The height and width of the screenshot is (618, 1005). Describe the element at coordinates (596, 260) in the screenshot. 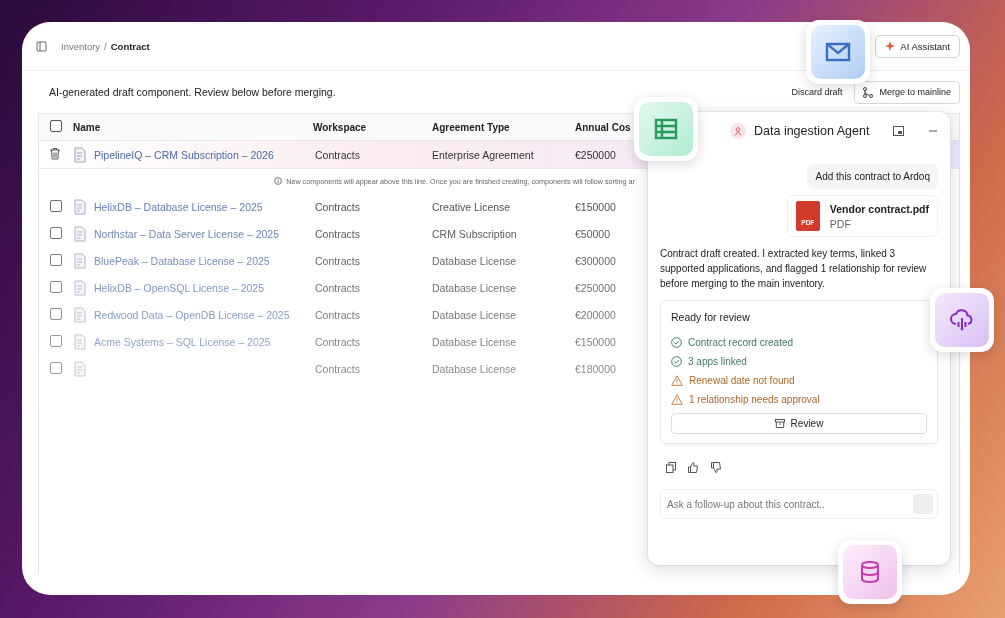

I see `annual-cost-cell-text: €300000` at that location.